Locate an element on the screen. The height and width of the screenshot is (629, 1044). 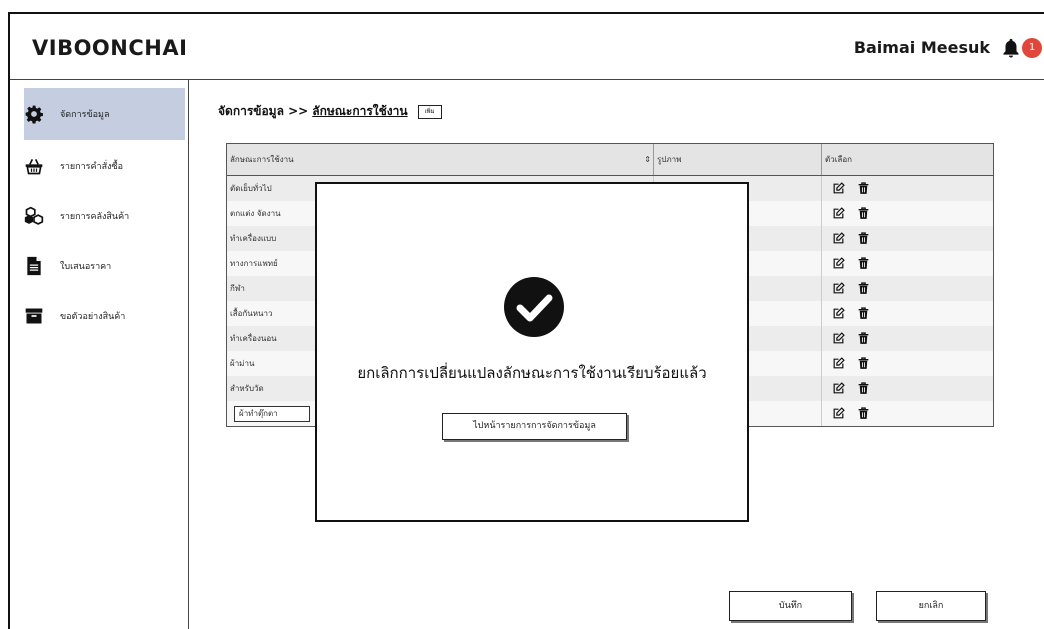
add-button: เพิ่ม is located at coordinates (429, 111).